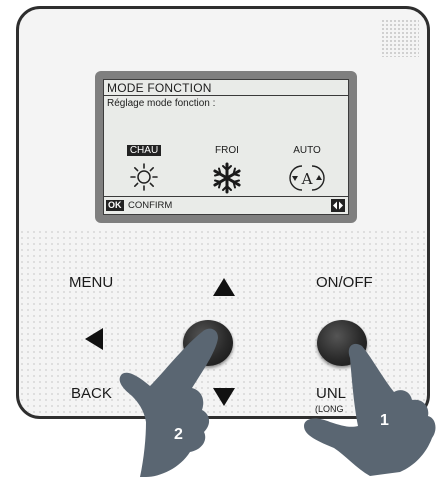 The height and width of the screenshot is (477, 443). What do you see at coordinates (384, 420) in the screenshot?
I see `callout-step-1: 1` at bounding box center [384, 420].